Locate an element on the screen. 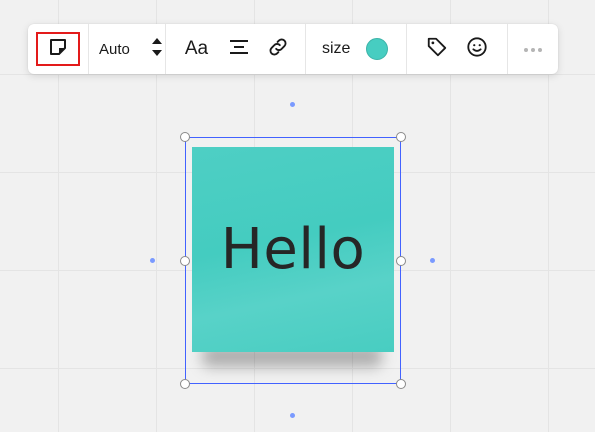  align-button is located at coordinates (239, 49).